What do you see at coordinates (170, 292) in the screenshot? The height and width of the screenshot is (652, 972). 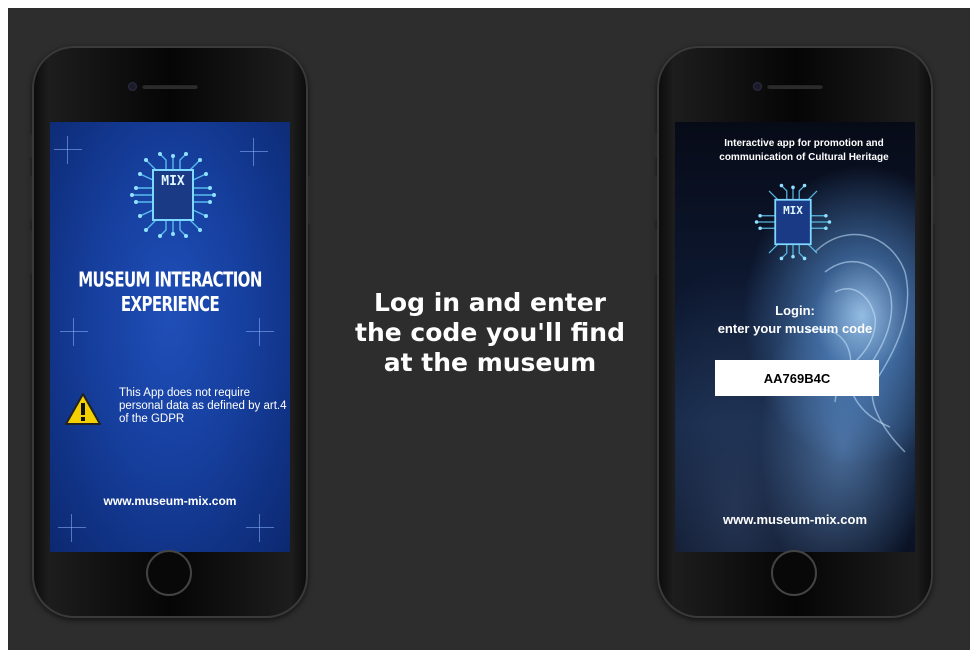 I see `app-title: MUSEUM INTERACTION EXPERIENCE` at bounding box center [170, 292].